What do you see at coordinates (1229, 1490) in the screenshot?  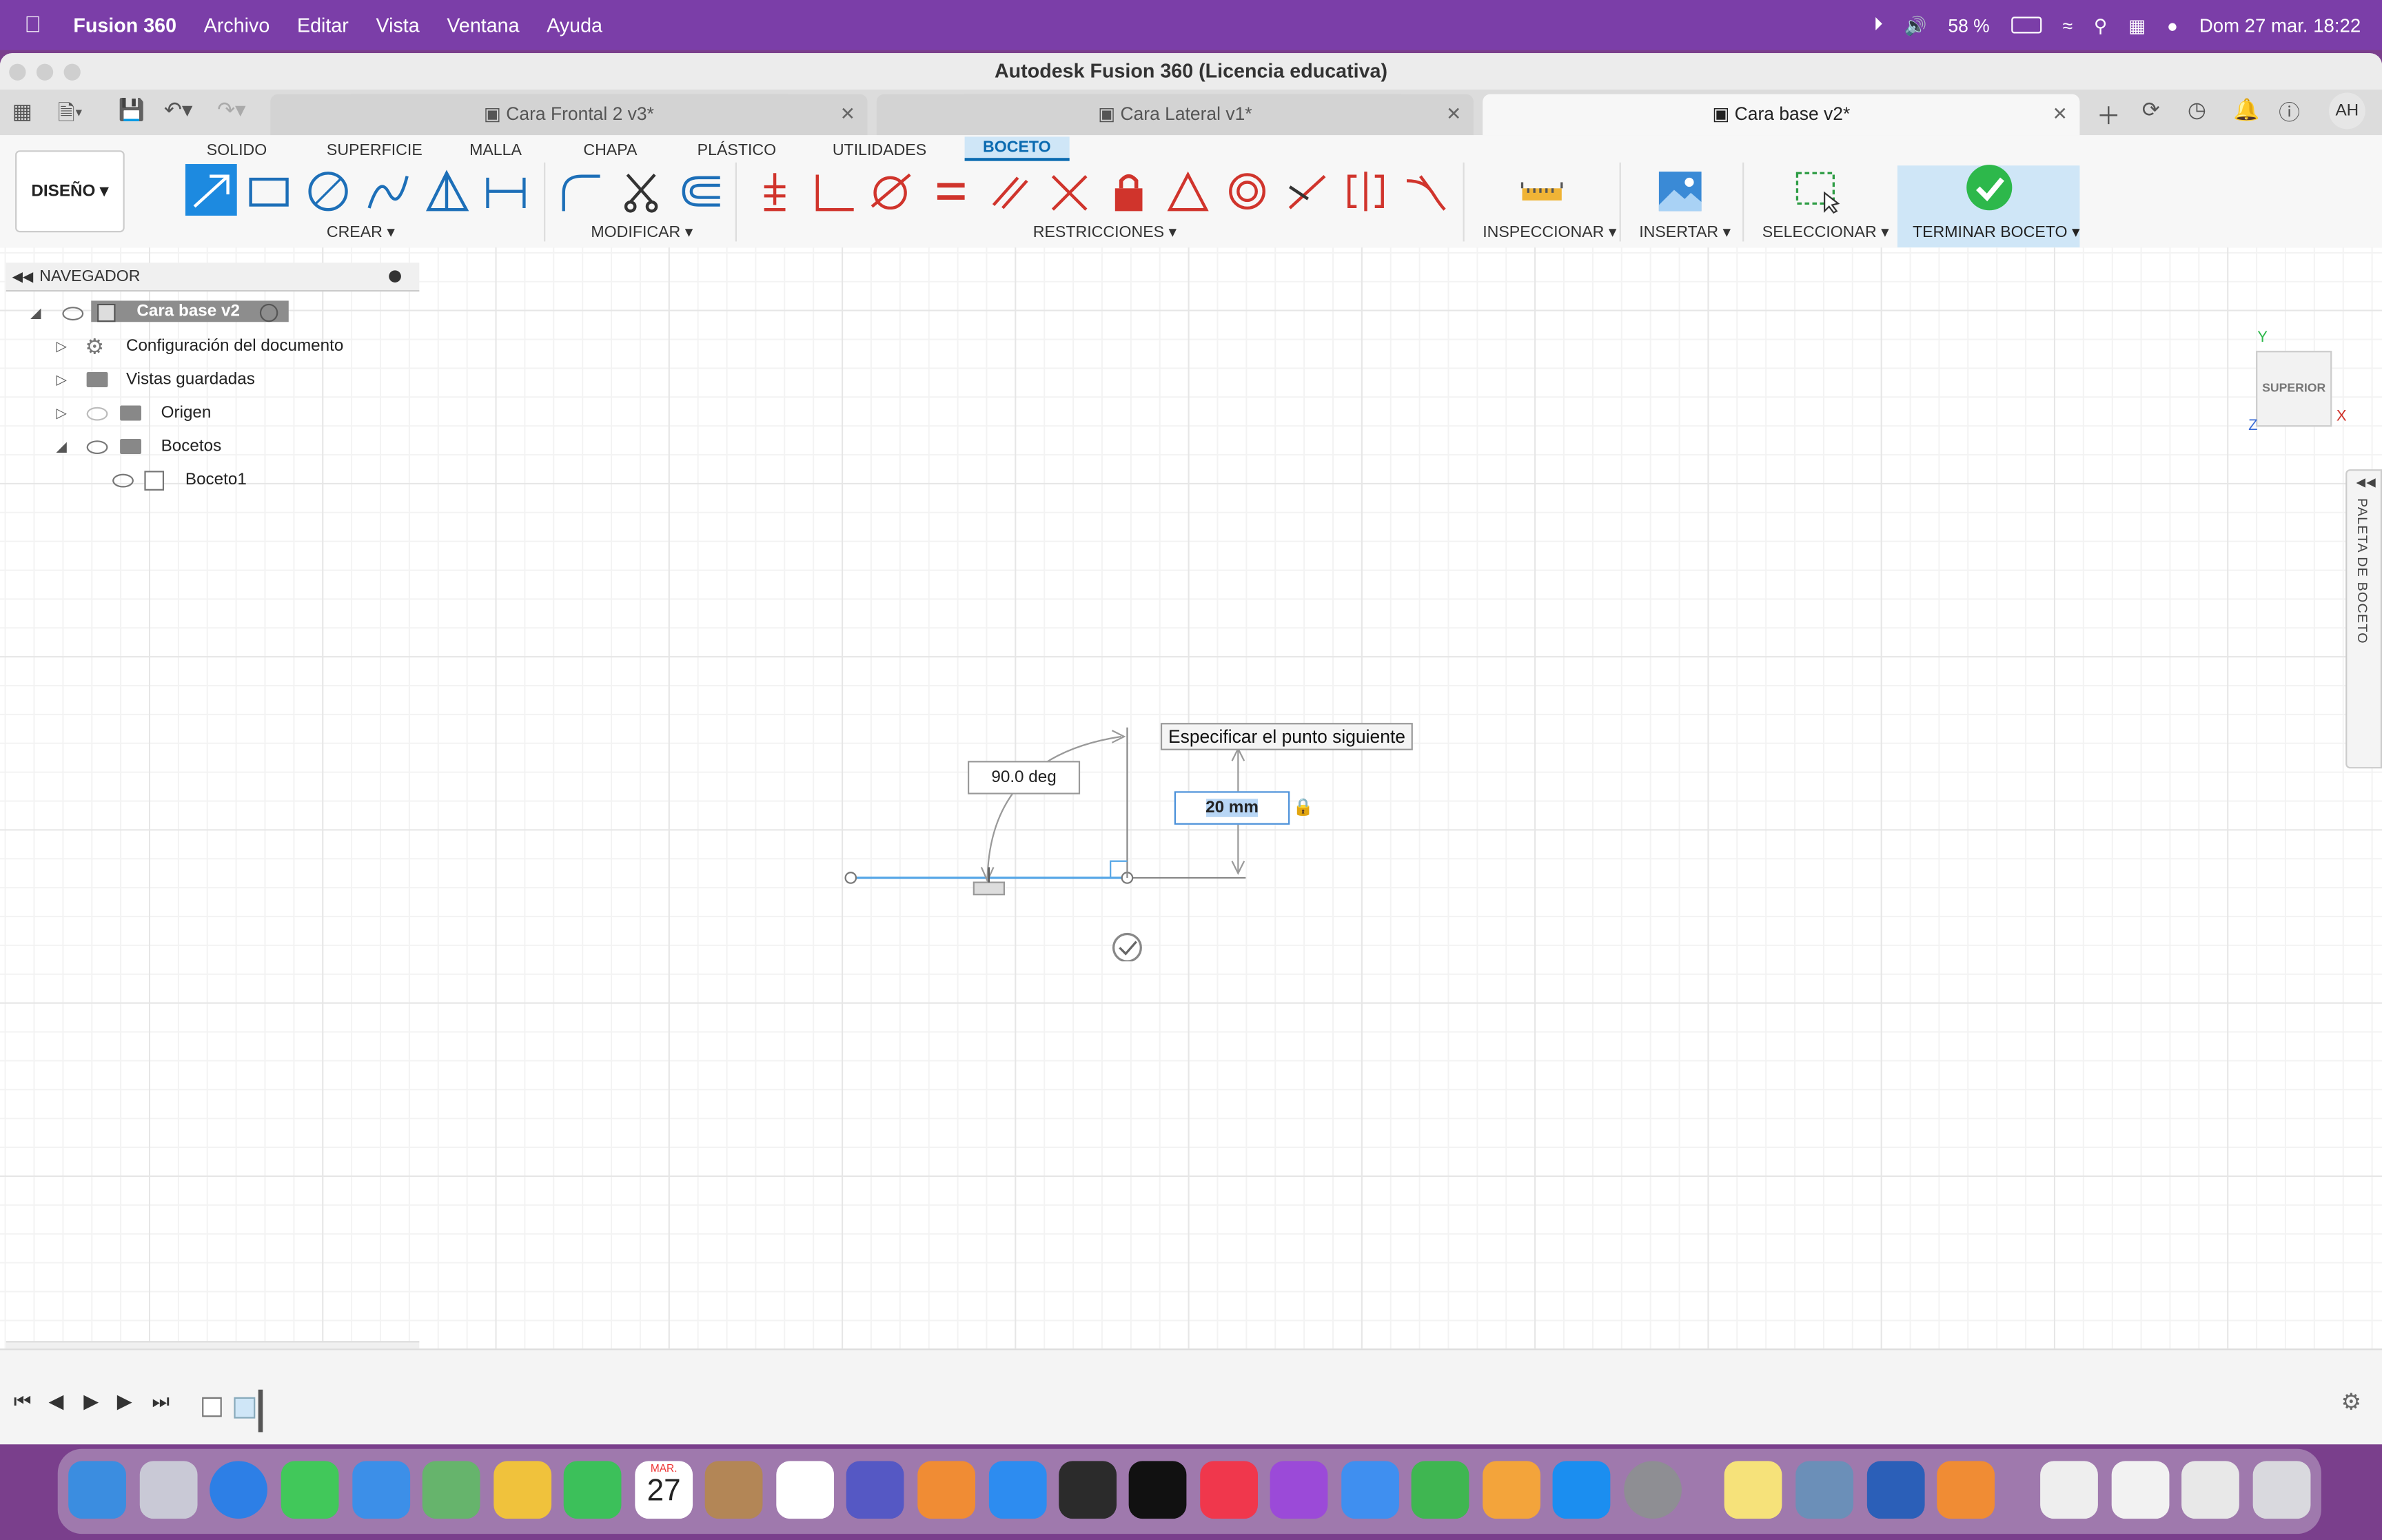 I see `music-icon` at bounding box center [1229, 1490].